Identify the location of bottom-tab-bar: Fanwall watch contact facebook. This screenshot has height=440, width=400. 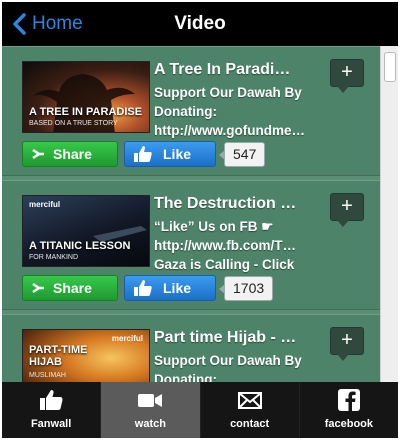
(200, 410).